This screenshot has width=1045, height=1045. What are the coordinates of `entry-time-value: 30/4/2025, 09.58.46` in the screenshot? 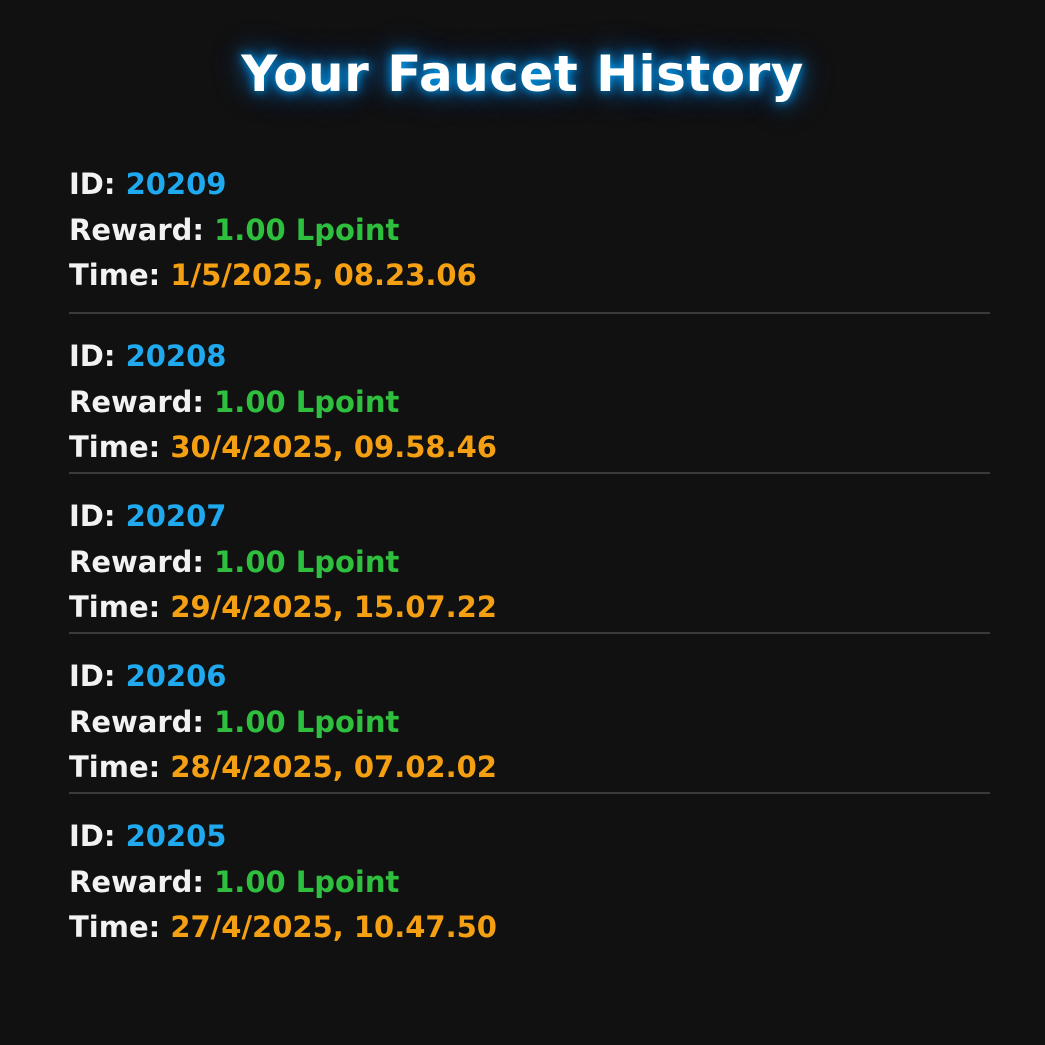 It's located at (333, 447).